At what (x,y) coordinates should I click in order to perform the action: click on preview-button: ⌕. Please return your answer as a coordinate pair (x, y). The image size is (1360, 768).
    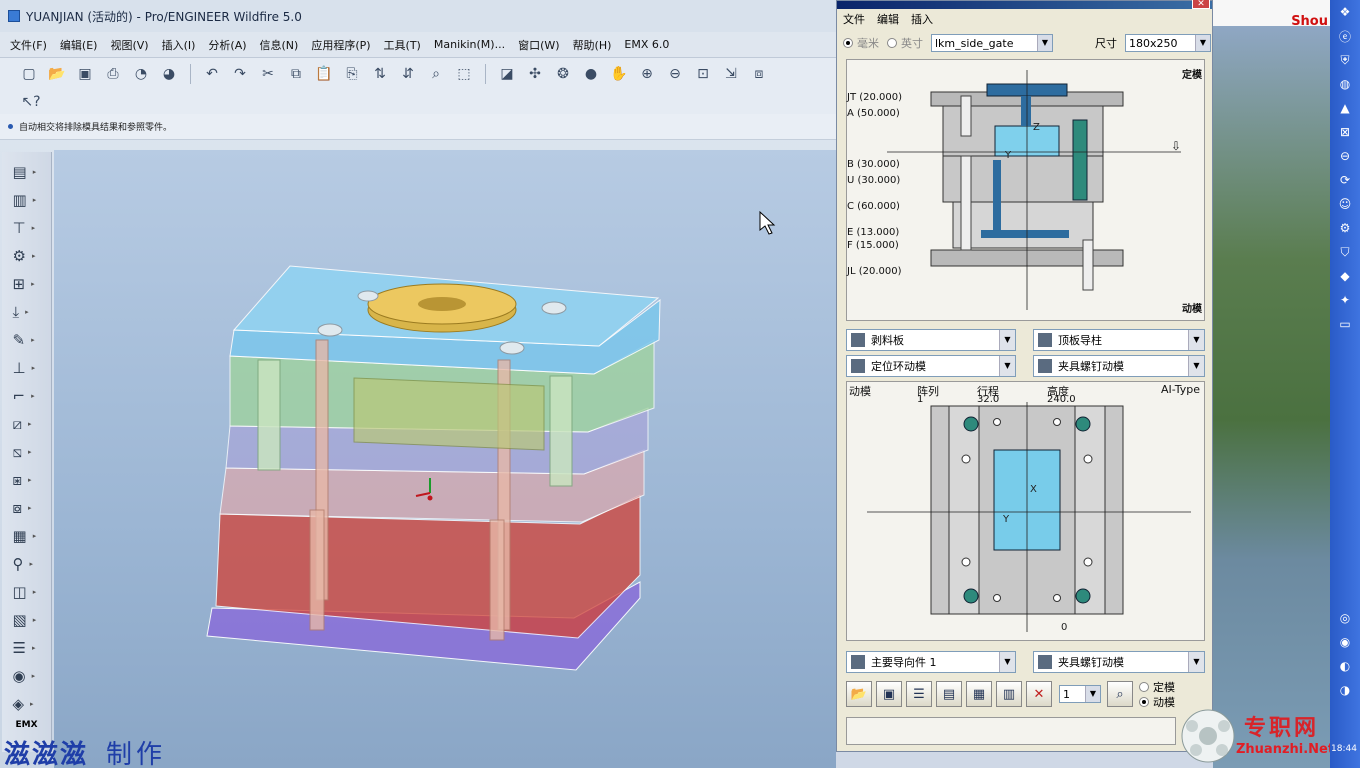
    Looking at the image, I should click on (1120, 694).